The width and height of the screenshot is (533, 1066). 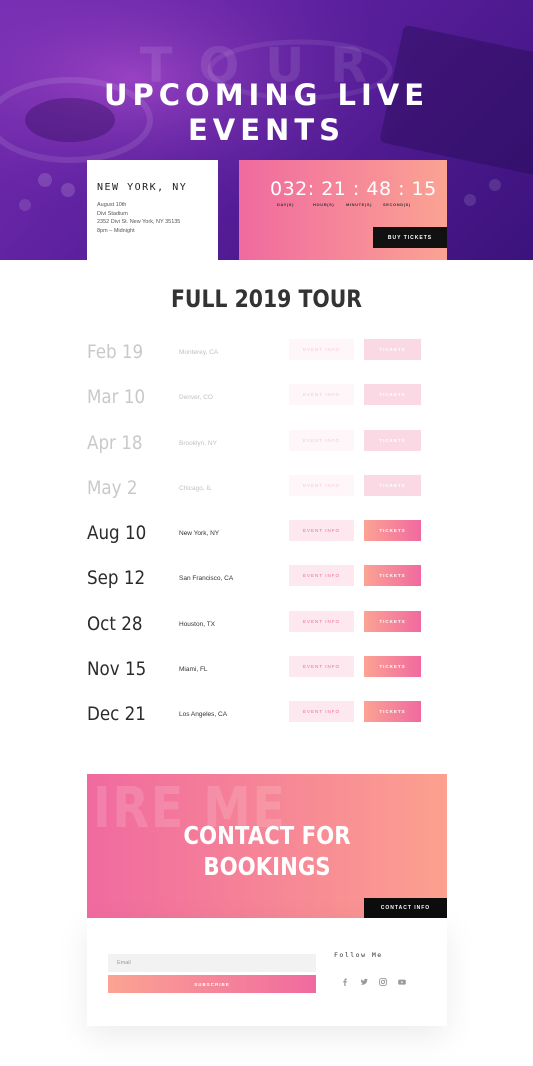 What do you see at coordinates (197, 624) in the screenshot?
I see `tour-city: Houston, TX` at bounding box center [197, 624].